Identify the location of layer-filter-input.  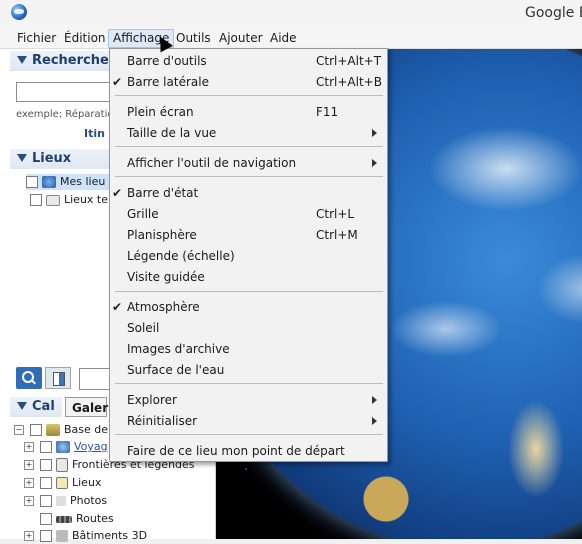
(95, 379).